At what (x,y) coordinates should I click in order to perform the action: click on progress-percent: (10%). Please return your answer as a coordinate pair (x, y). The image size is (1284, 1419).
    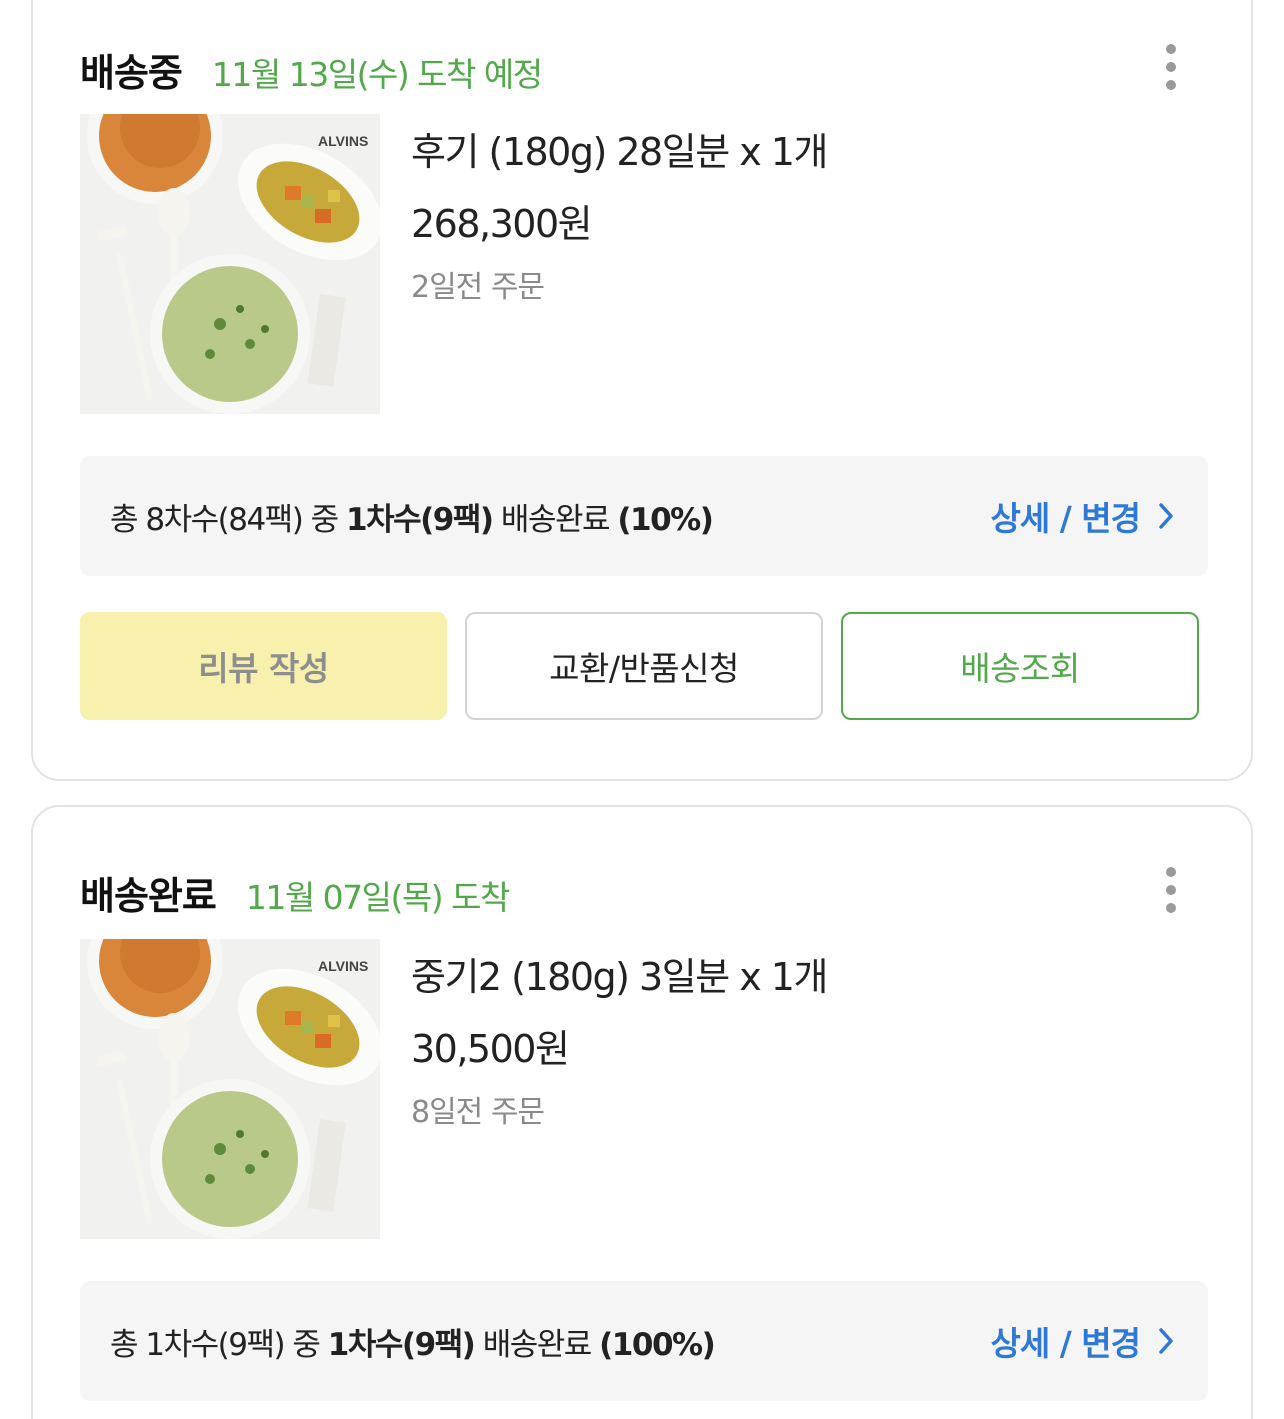
    Looking at the image, I should click on (665, 519).